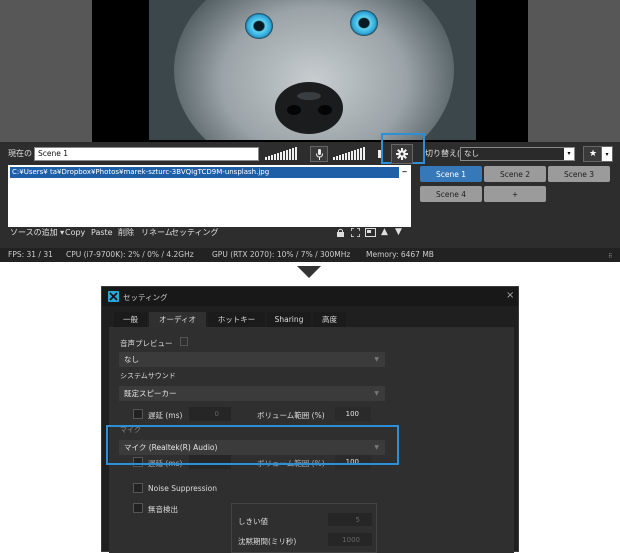 Image resolution: width=620 pixels, height=553 pixels. I want to click on scene-button-1: Scene 1, so click(451, 174).